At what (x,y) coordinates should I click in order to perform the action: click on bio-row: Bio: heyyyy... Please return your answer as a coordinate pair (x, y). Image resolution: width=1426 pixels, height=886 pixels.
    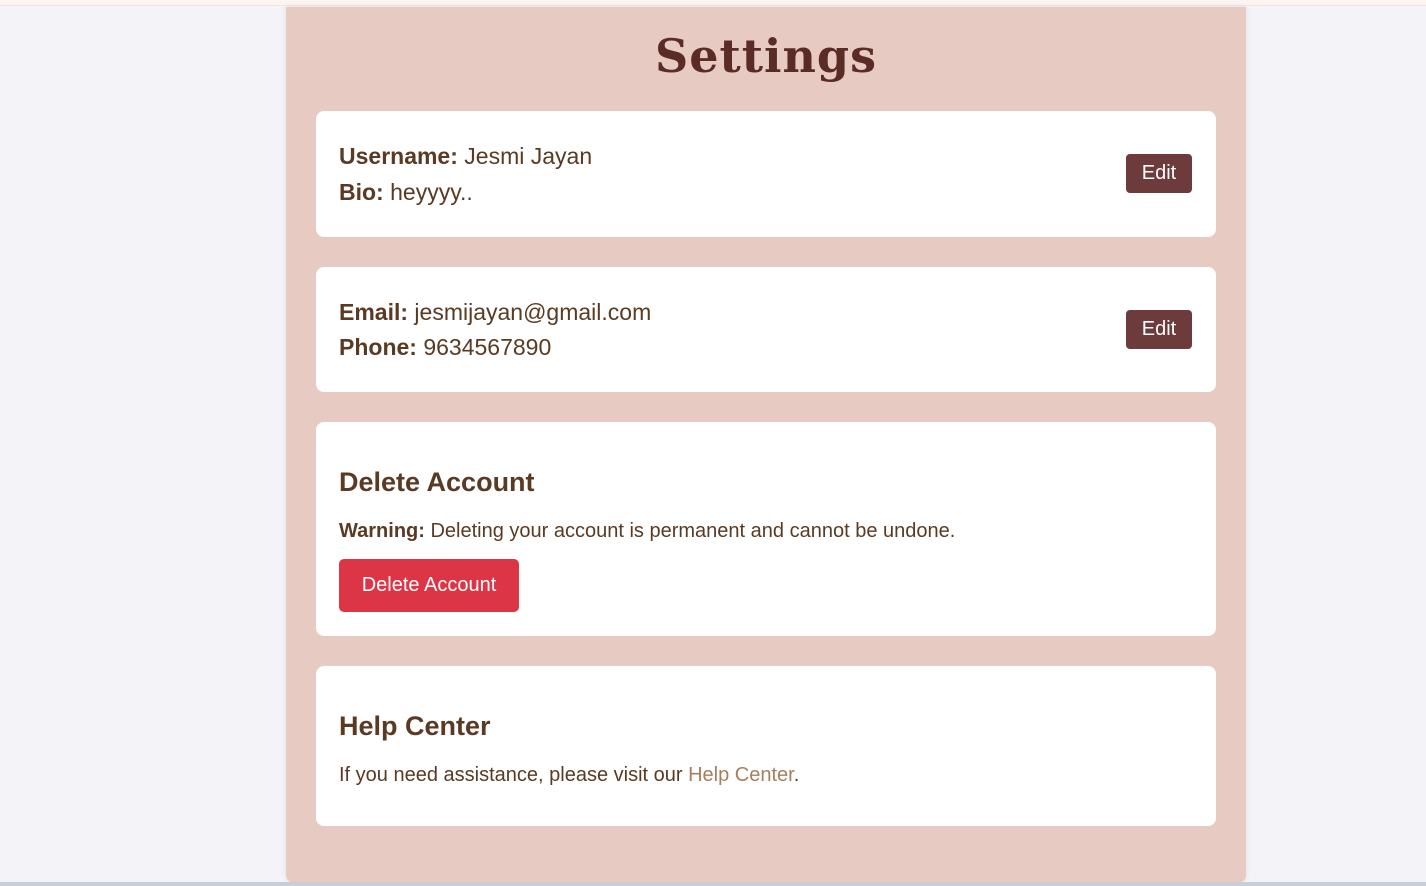
    Looking at the image, I should click on (406, 192).